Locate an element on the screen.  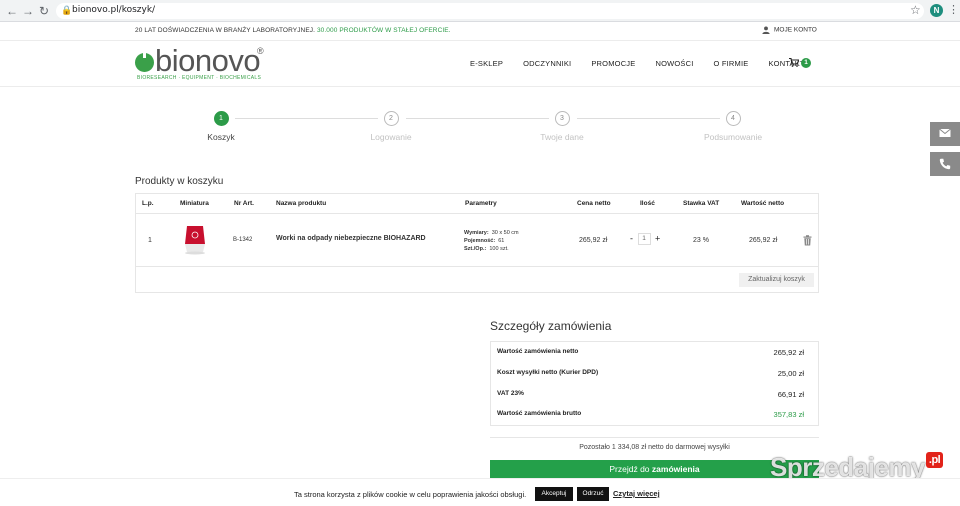
product-thumbnail is located at coordinates (195, 239).